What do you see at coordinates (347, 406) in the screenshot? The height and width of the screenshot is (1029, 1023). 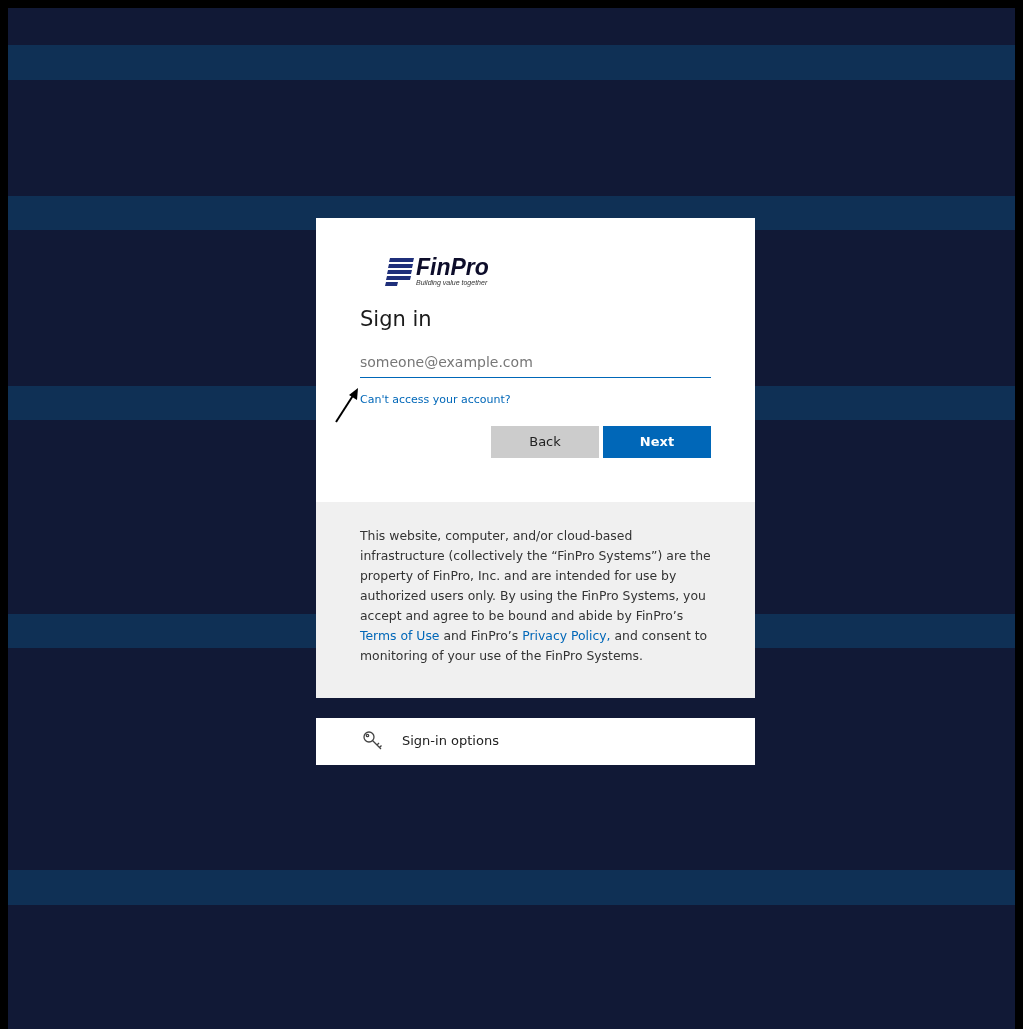 I see `annotation-arrow` at bounding box center [347, 406].